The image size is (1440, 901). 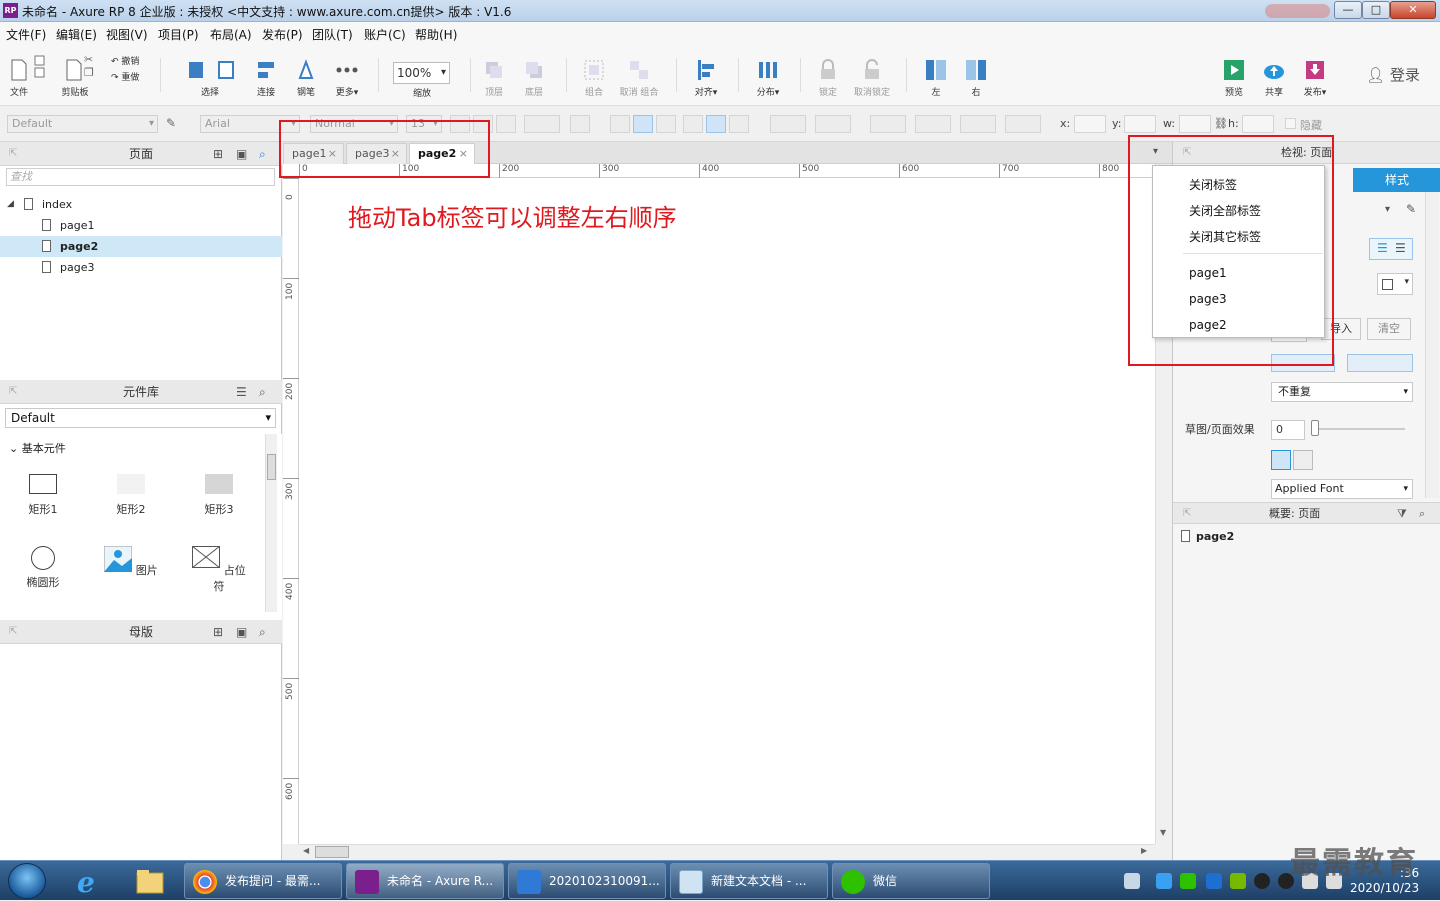 I want to click on player-icon, so click(x=1164, y=881).